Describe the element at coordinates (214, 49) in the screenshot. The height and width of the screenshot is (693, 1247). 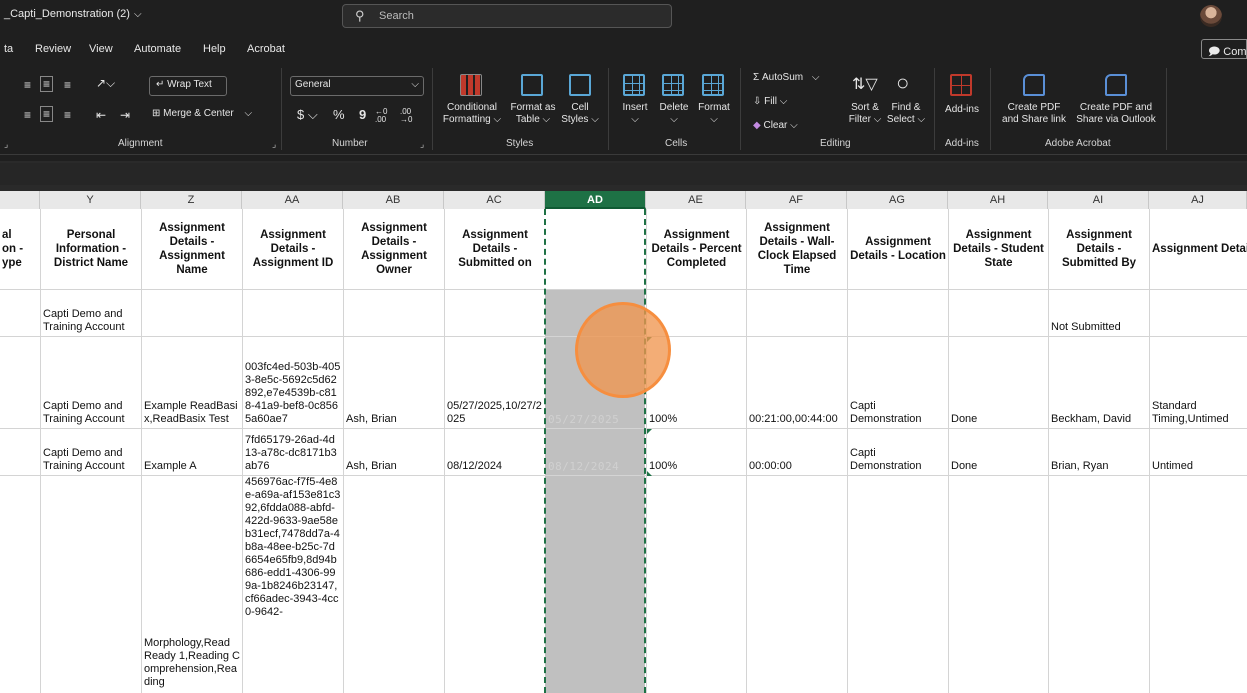
I see `menu-help: Help` at that location.